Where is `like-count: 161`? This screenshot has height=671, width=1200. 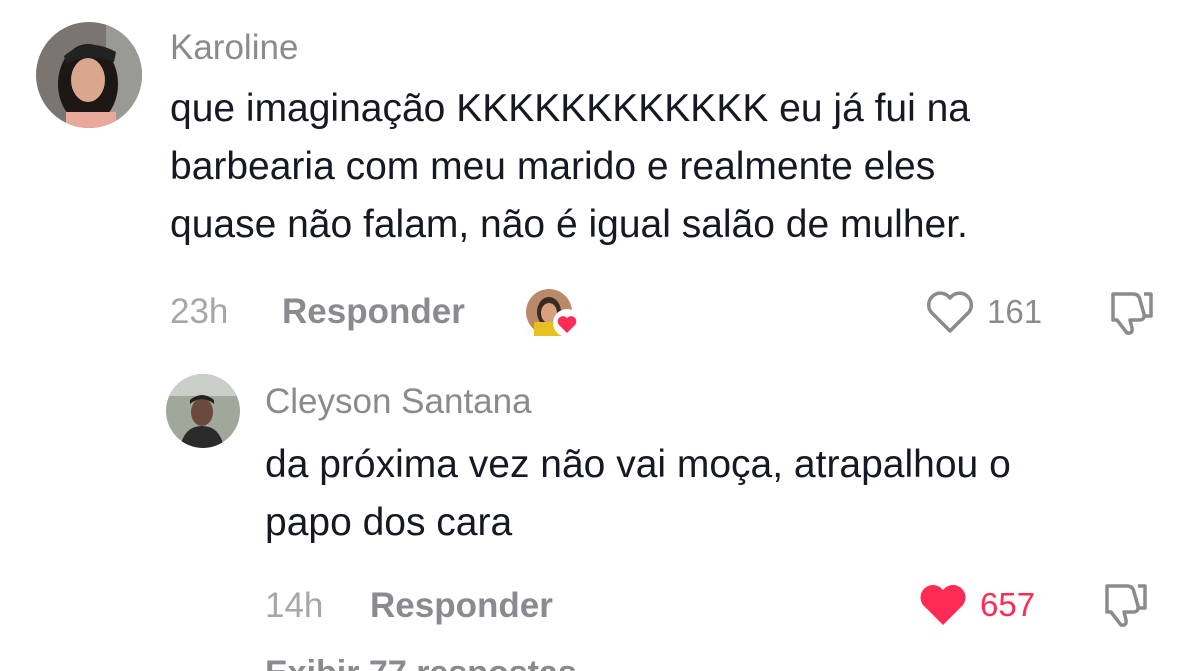 like-count: 161 is located at coordinates (1015, 311).